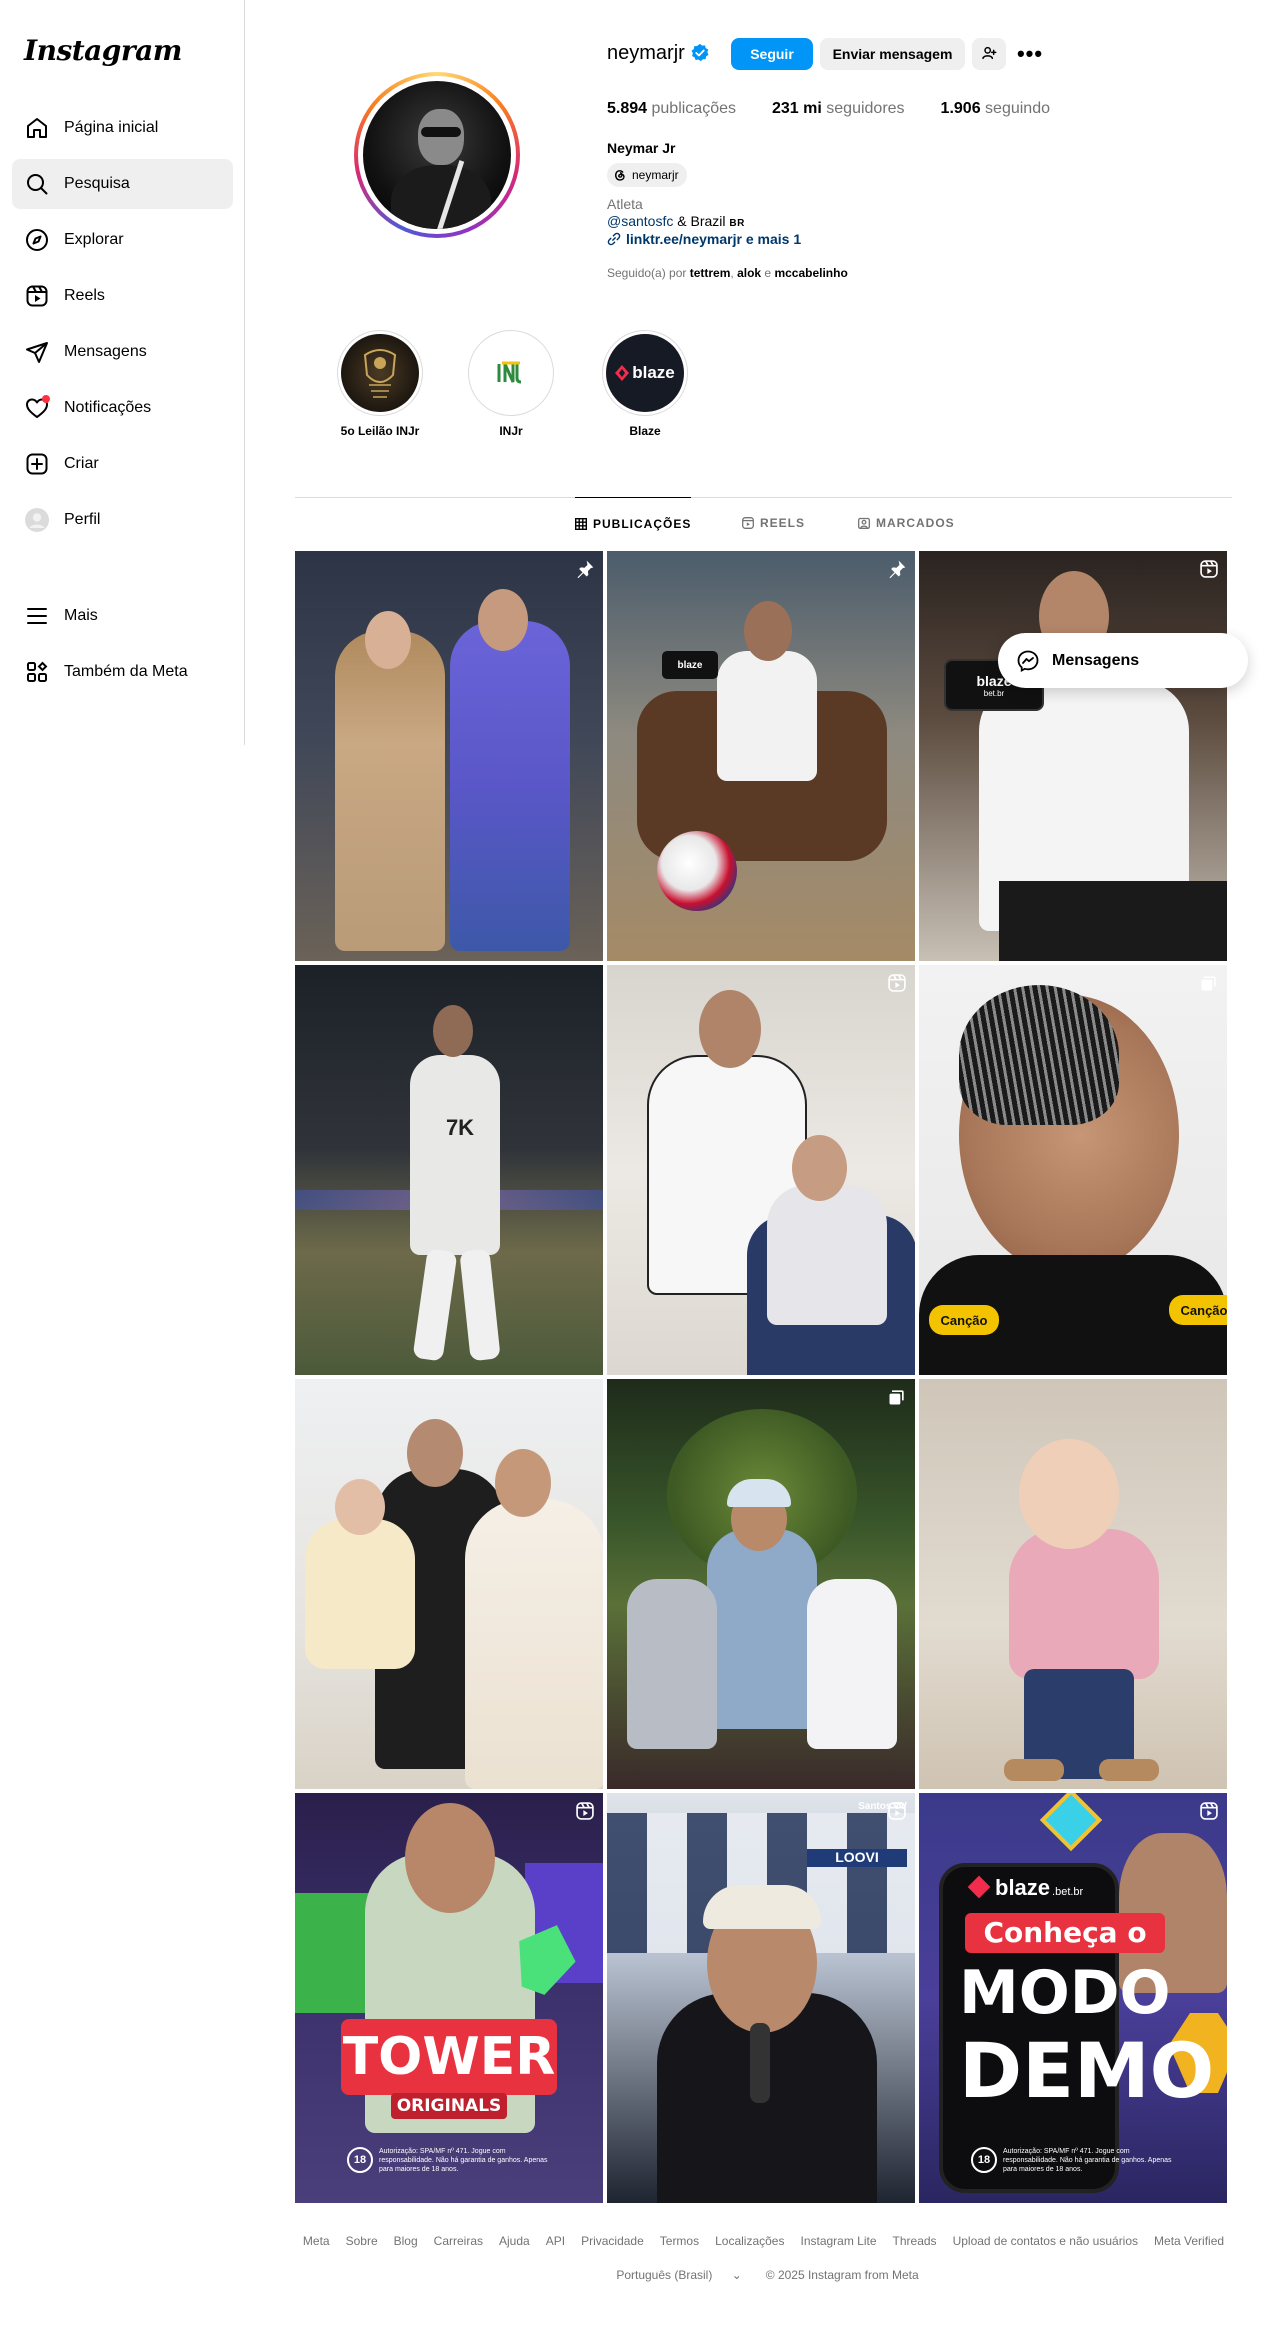  Describe the element at coordinates (645, 431) in the screenshot. I see `highlight-label: Blaze` at that location.